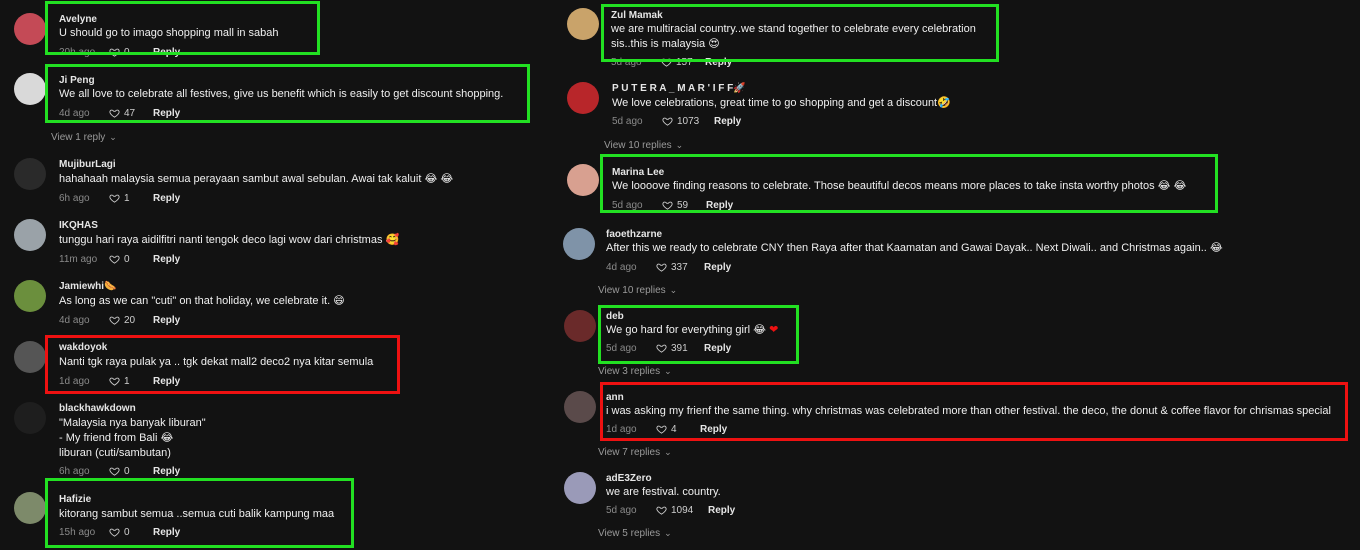 The width and height of the screenshot is (1360, 550). Describe the element at coordinates (944, 103) in the screenshot. I see `emoji: 🤣` at that location.